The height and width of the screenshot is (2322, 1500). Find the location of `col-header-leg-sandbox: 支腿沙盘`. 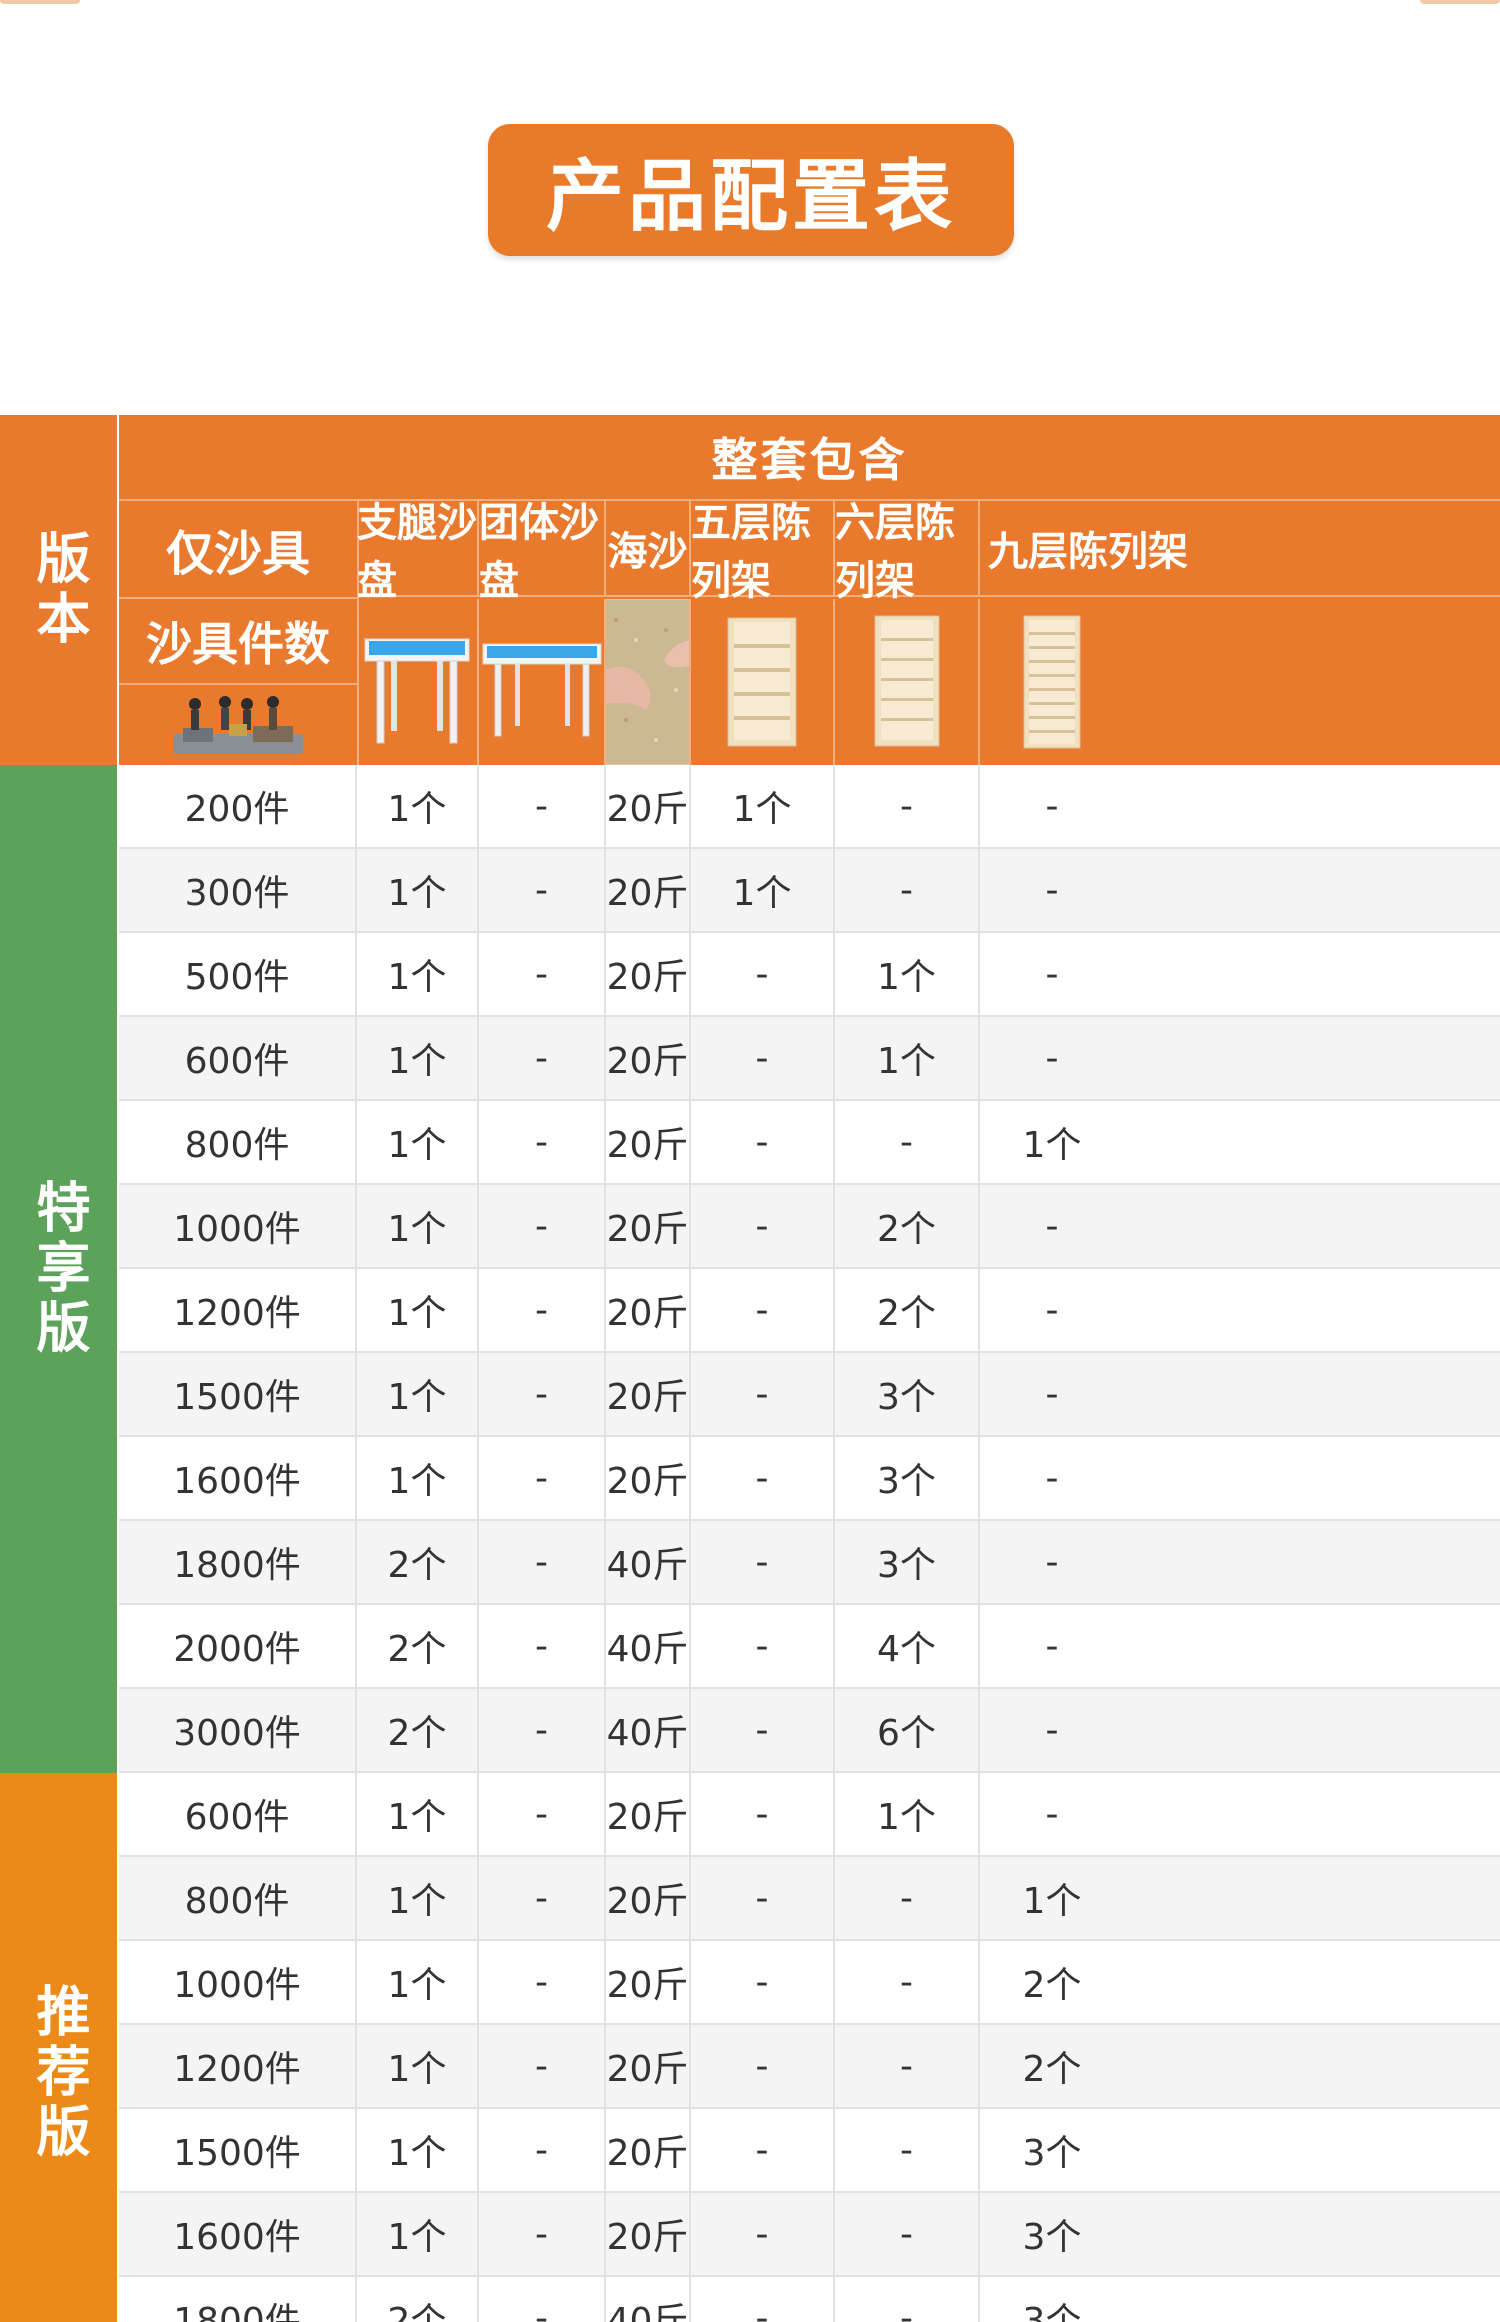

col-header-leg-sandbox: 支腿沙盘 is located at coordinates (418, 552).